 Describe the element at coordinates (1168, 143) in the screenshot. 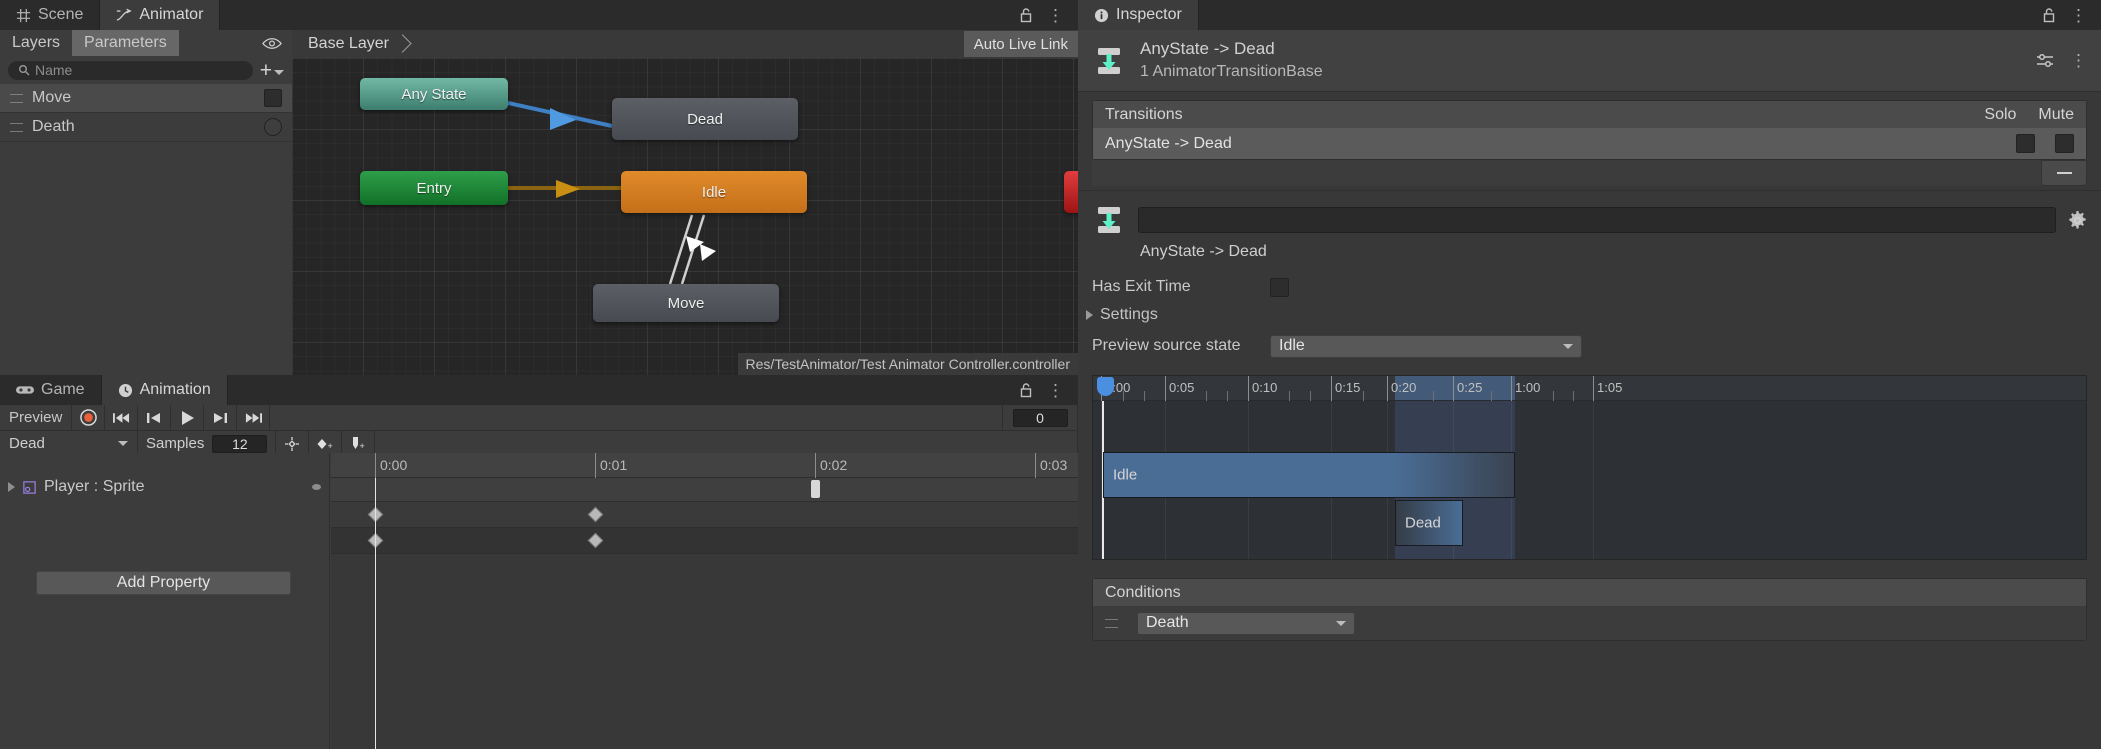

I see `transition-row-label: AnyState -> Dead` at that location.